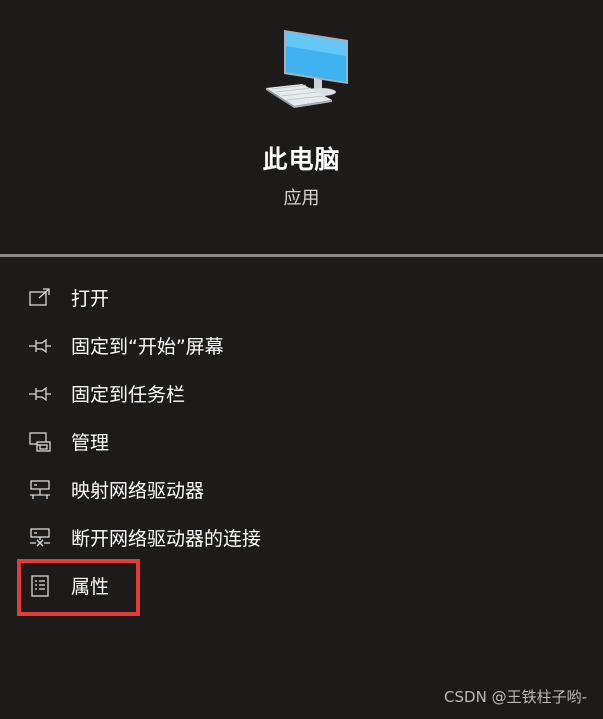 This screenshot has height=719, width=603. I want to click on computer-manage-icon, so click(40, 442).